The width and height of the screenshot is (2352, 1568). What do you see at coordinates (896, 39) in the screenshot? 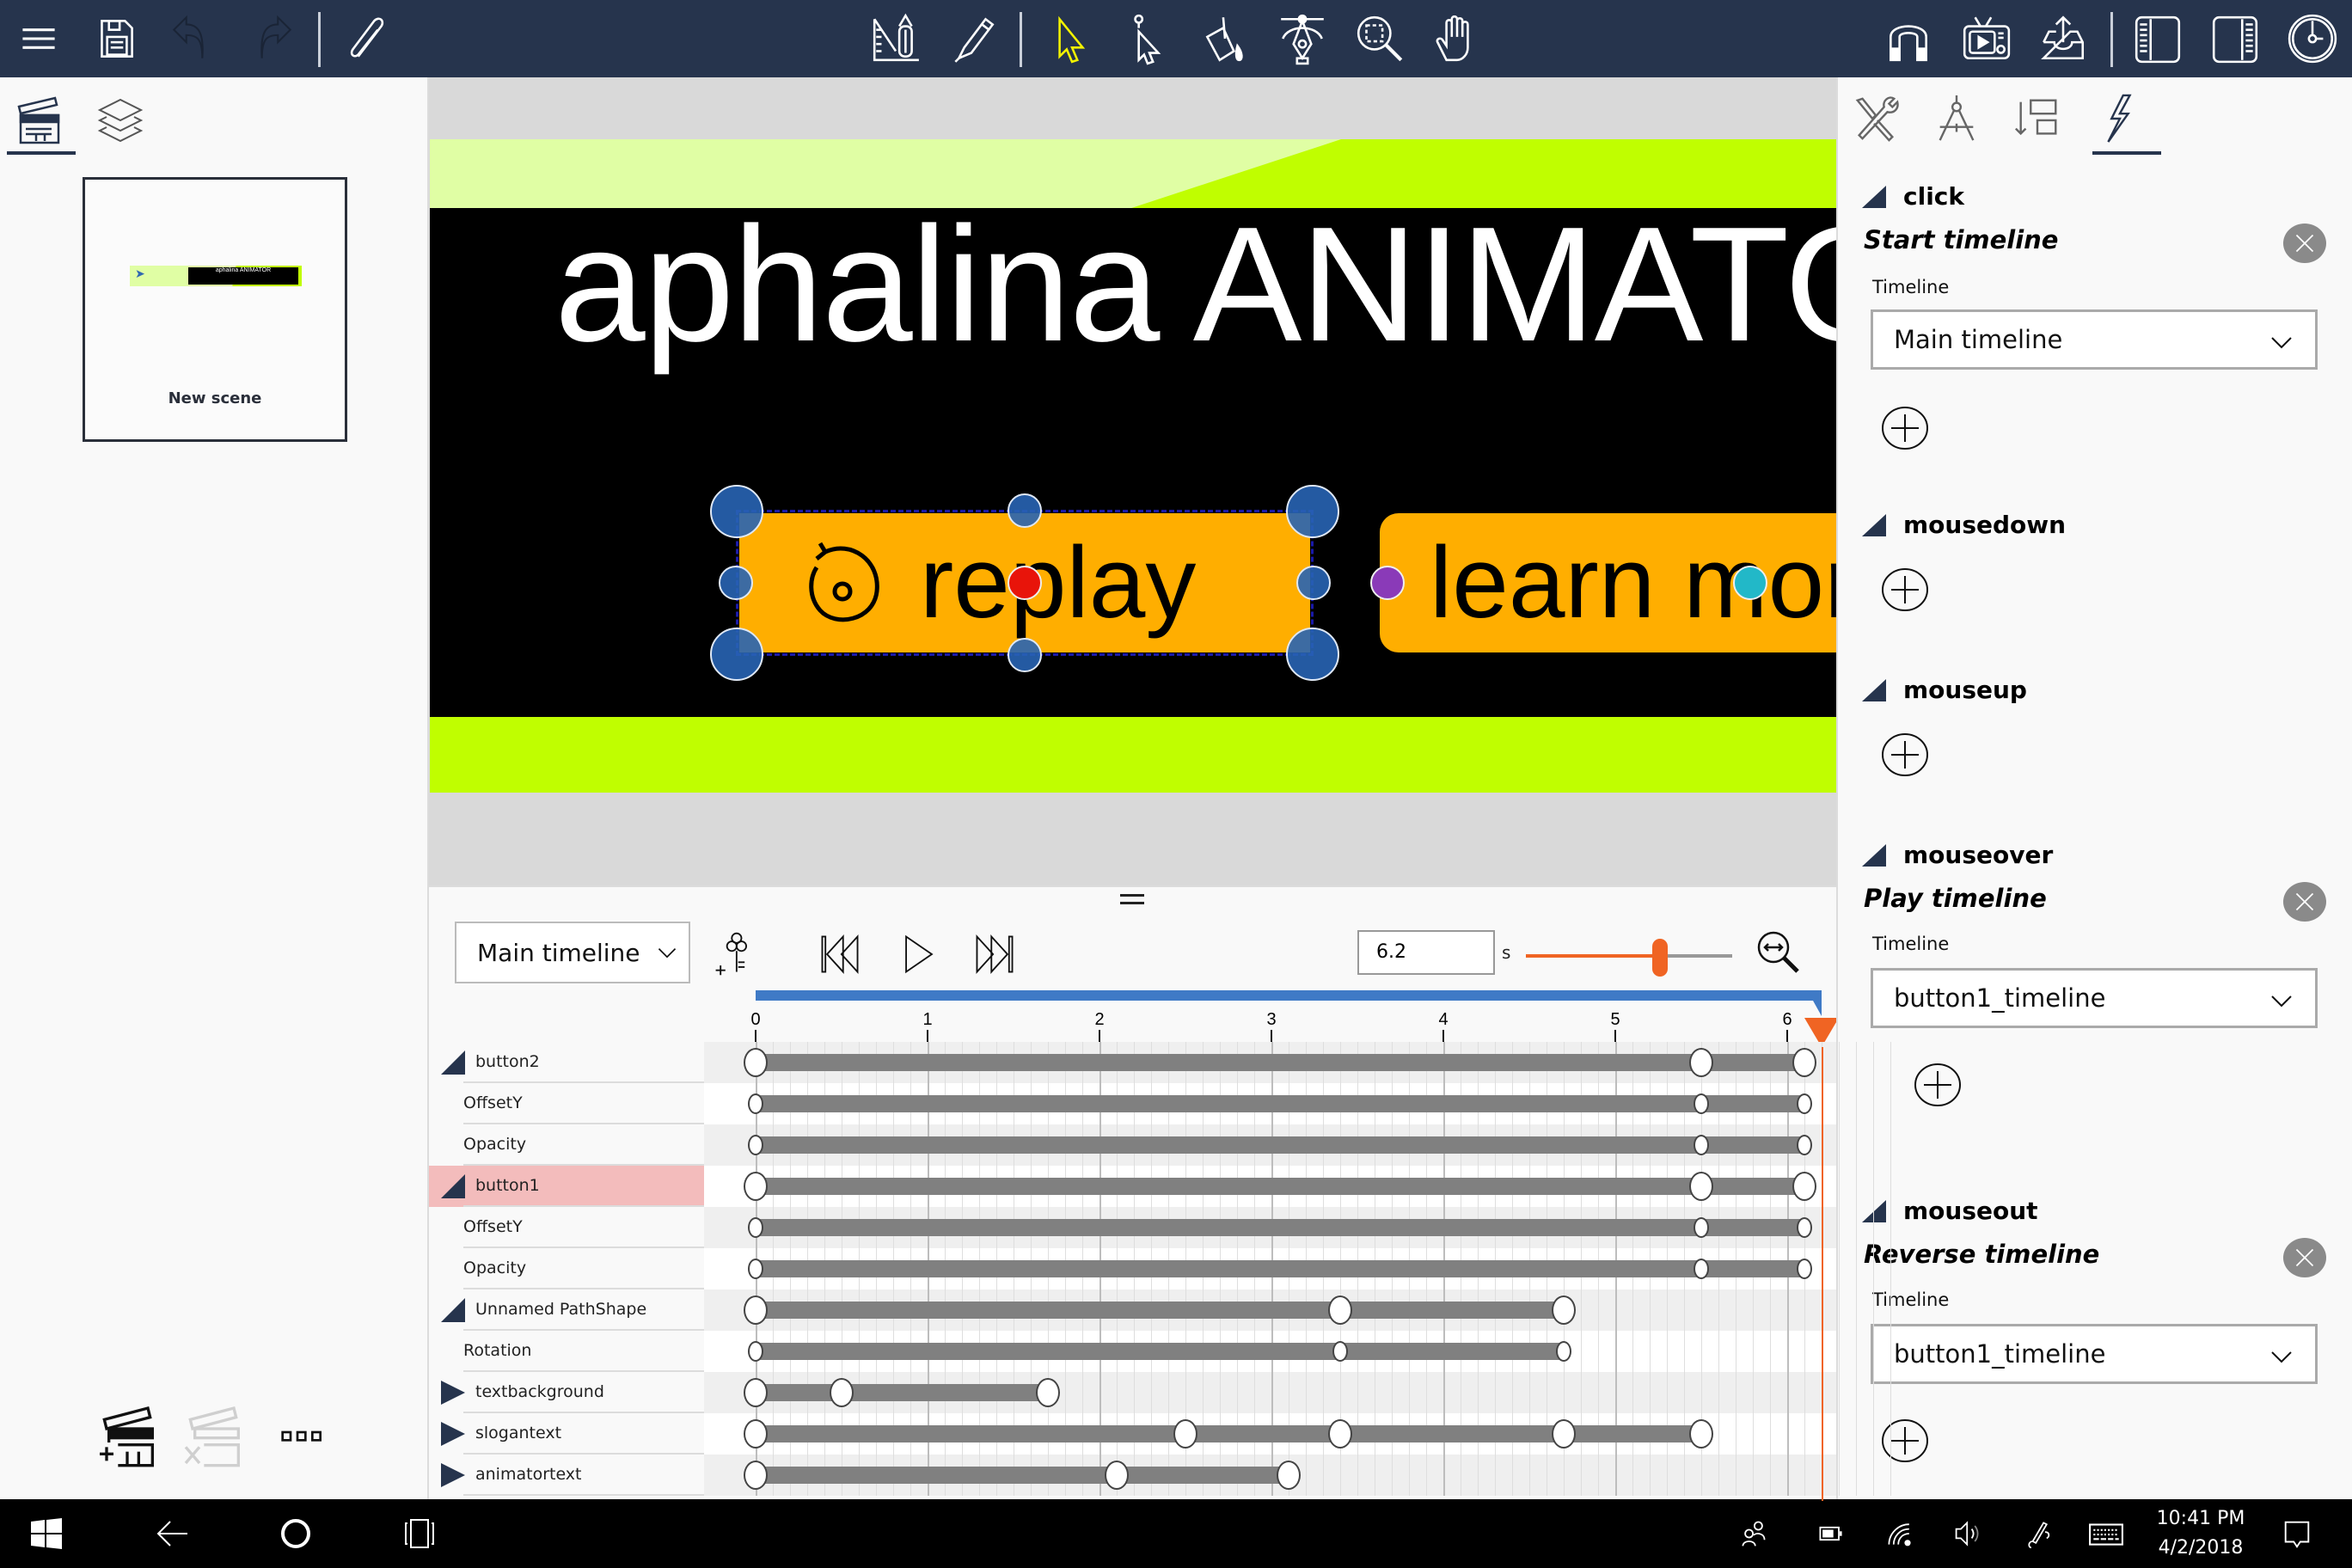
I see `shape-tools-button` at bounding box center [896, 39].